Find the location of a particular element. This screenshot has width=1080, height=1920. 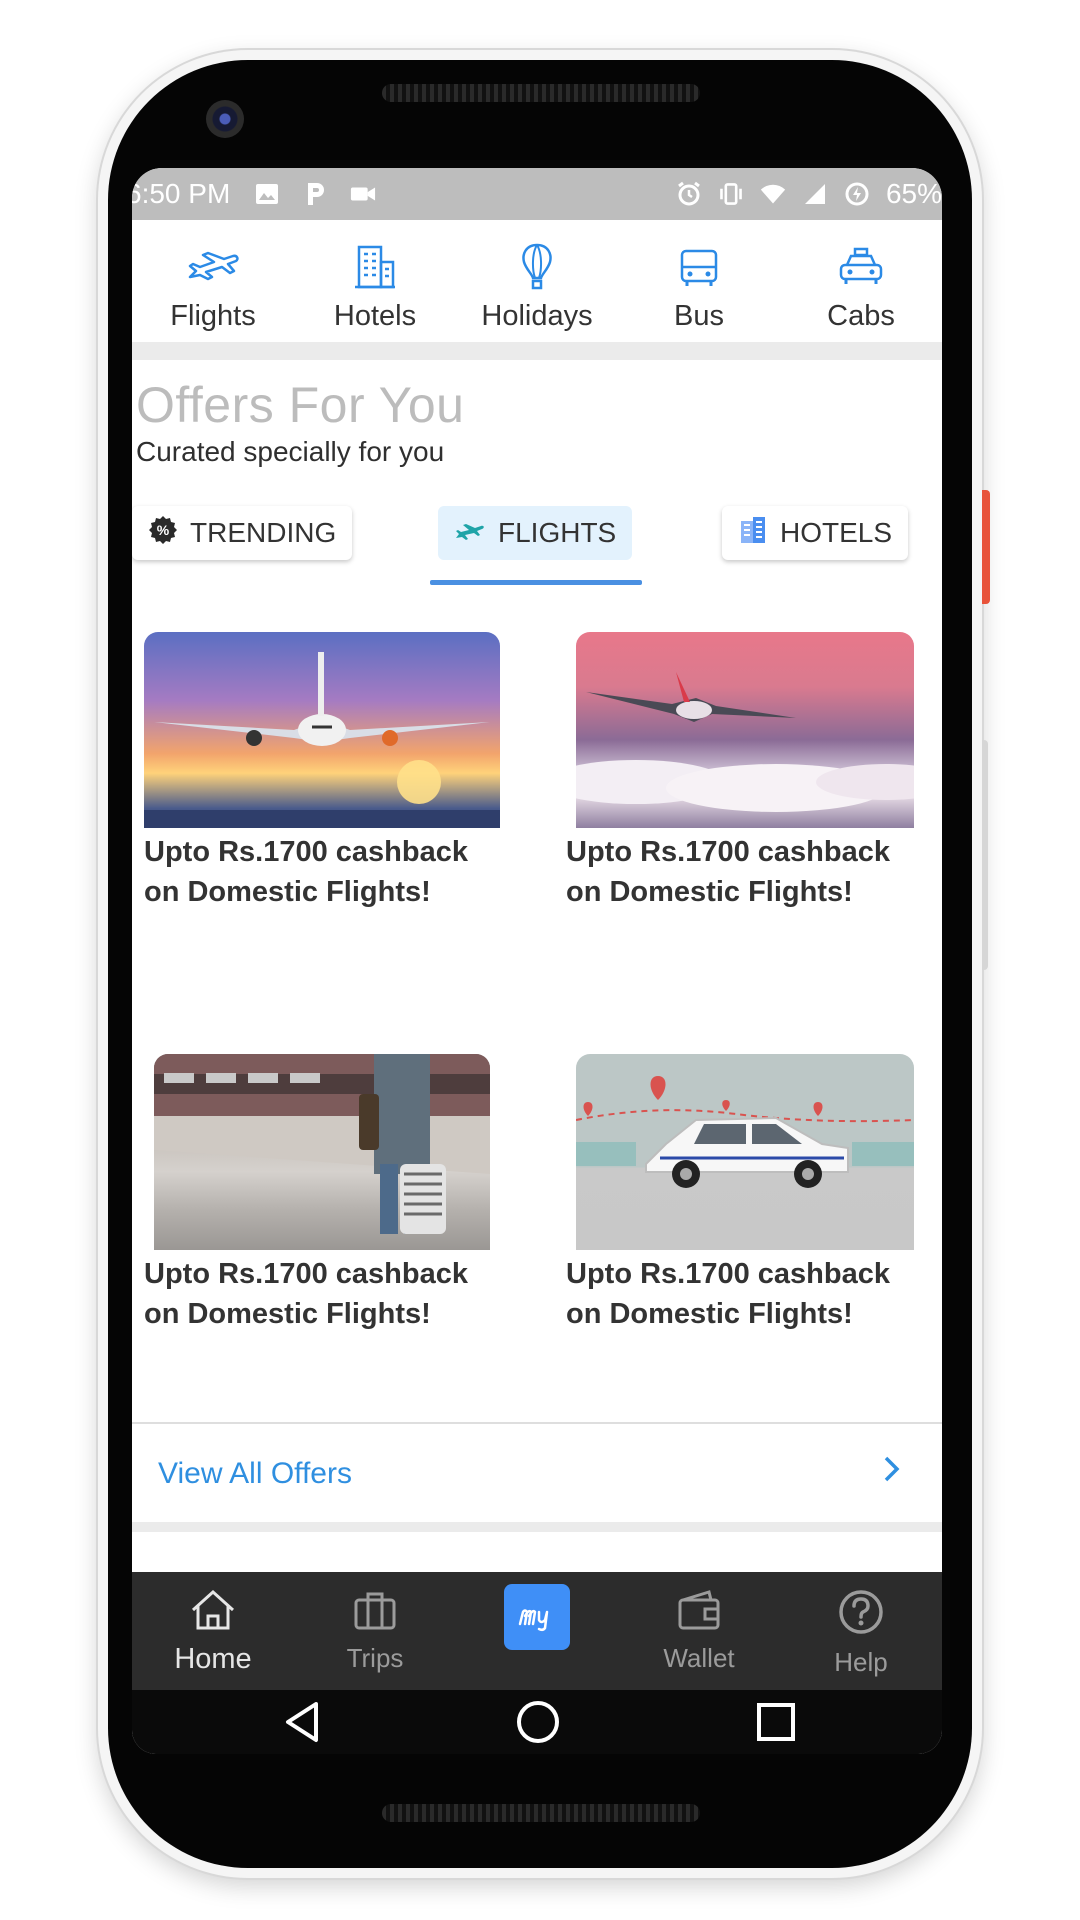

offer-image-airplane-sunset is located at coordinates (322, 730).